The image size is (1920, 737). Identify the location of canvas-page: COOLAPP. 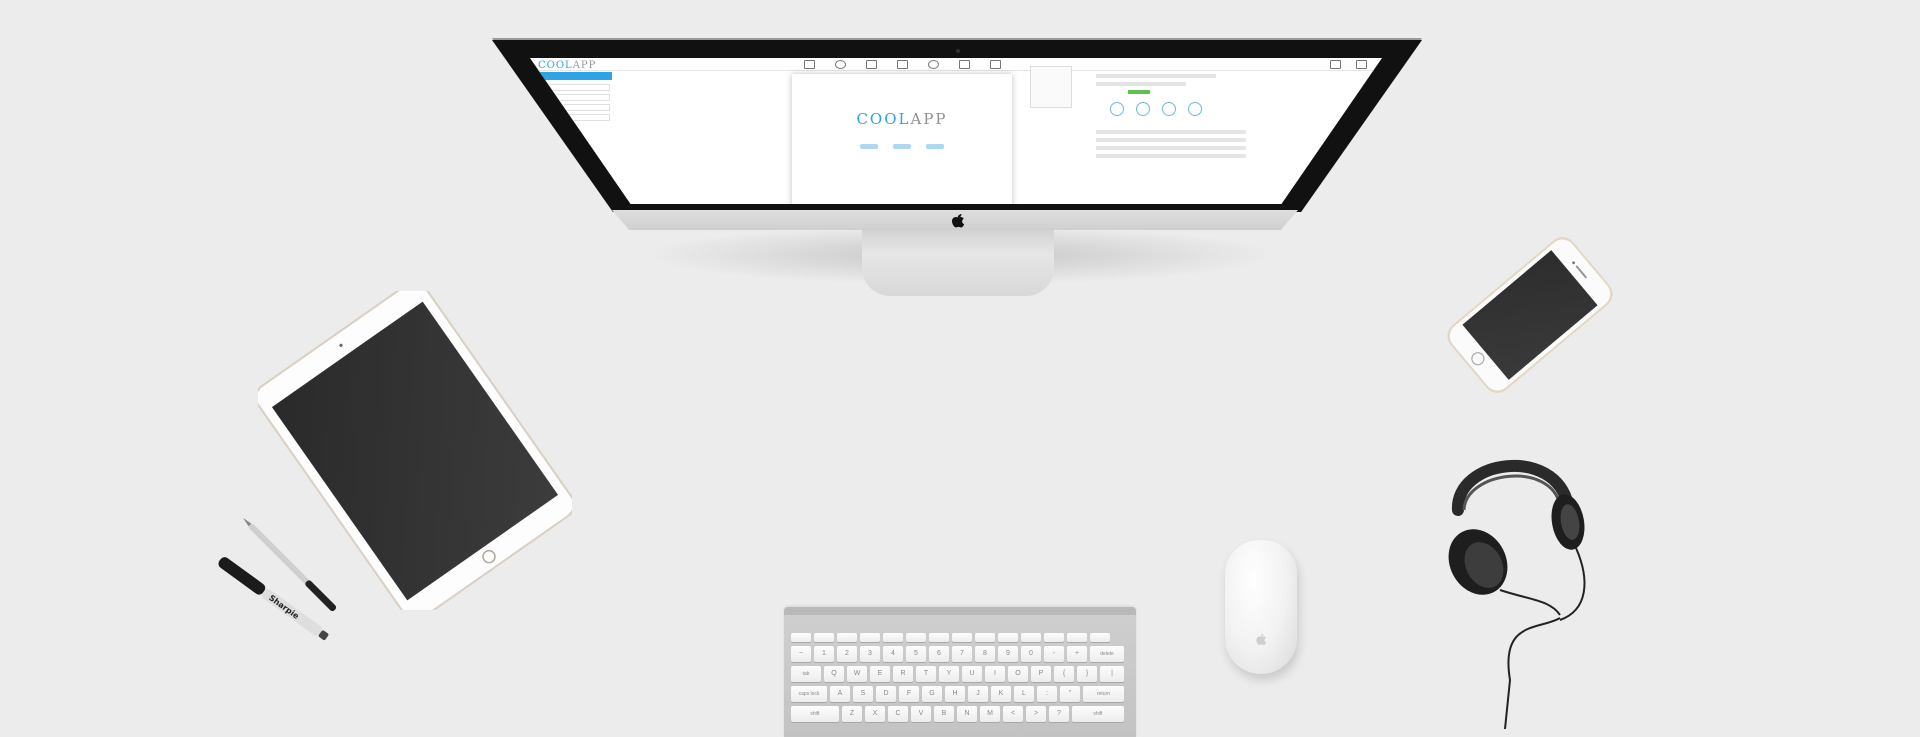
(902, 139).